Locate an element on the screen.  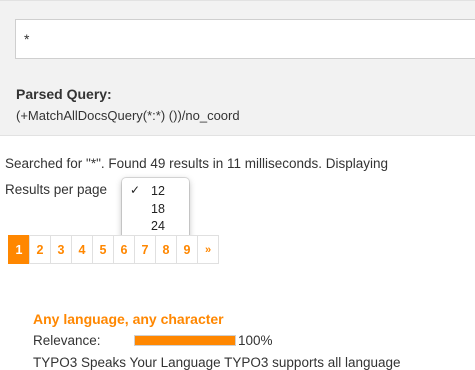
parsed-query-value: (+MatchAllDocsQuery(*:*) ())/no_coord is located at coordinates (128, 115).